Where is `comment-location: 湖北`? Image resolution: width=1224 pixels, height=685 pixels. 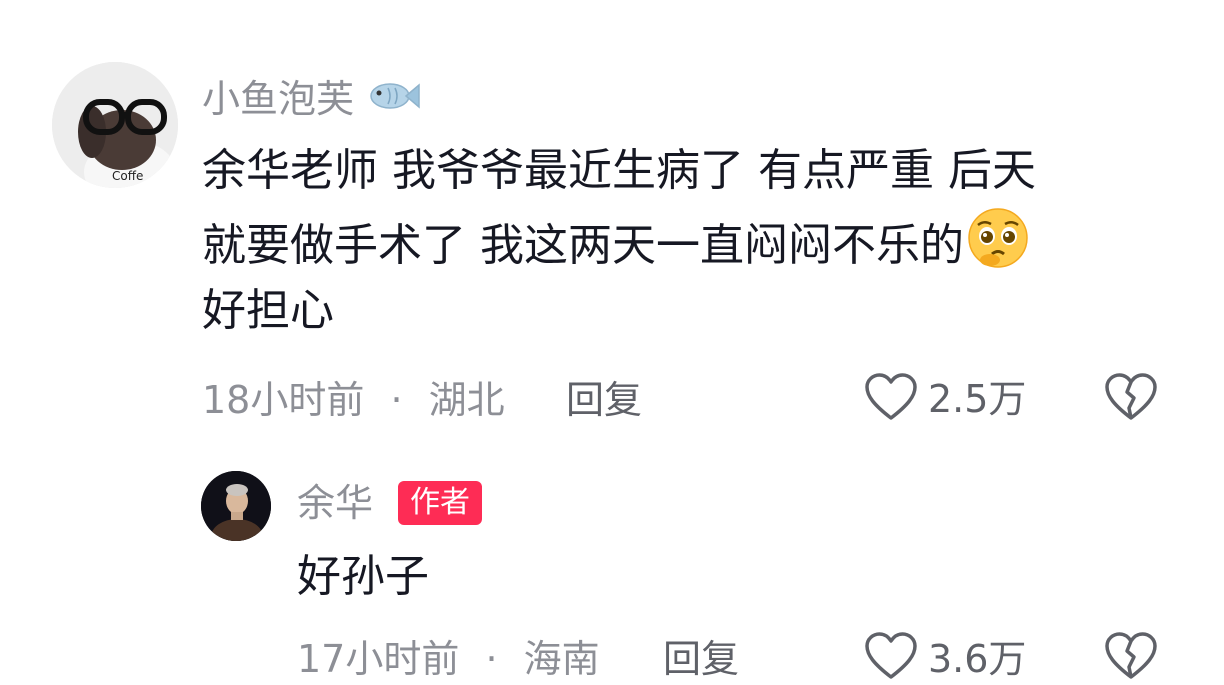
comment-location: 湖北 is located at coordinates (466, 400).